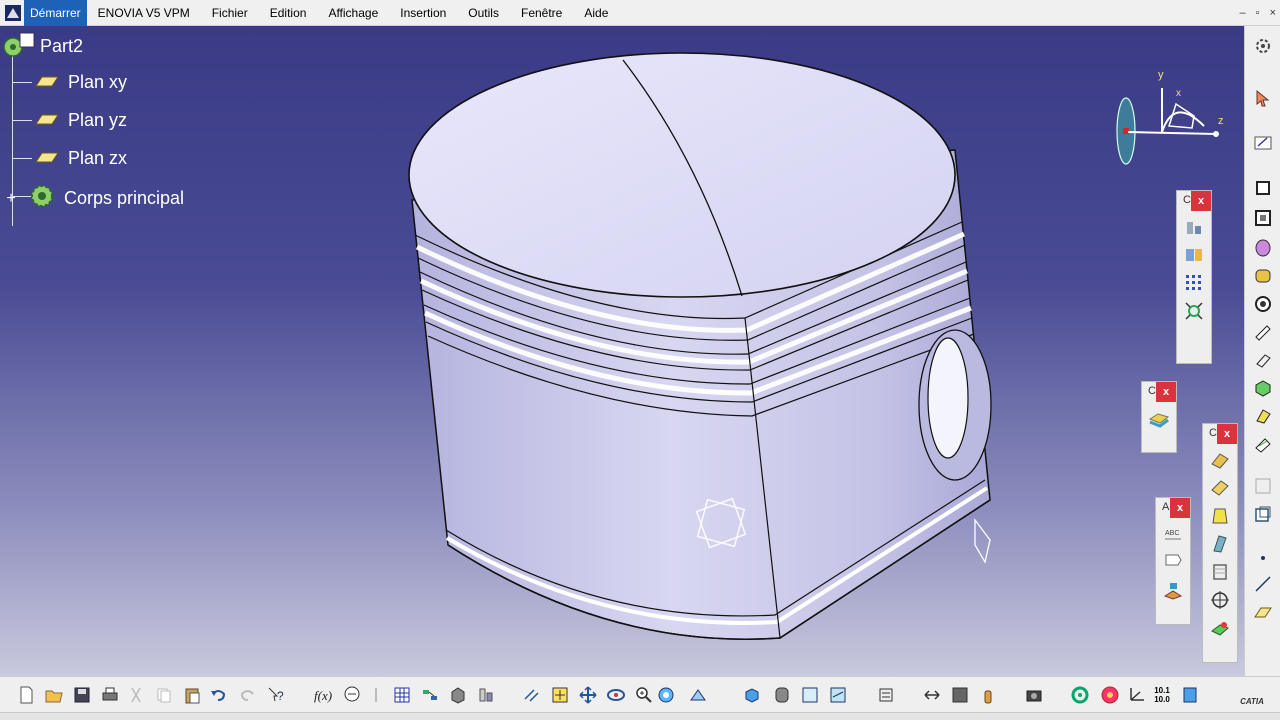 The width and height of the screenshot is (1280, 720). I want to click on redo-icon, so click(248, 695).